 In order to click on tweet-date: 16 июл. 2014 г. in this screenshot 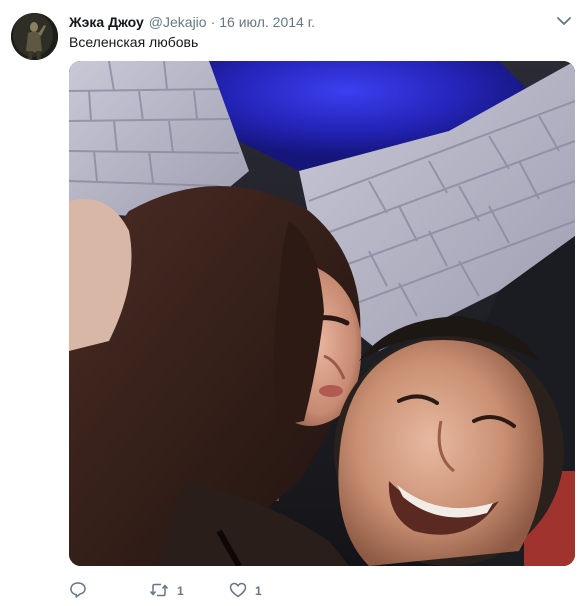, I will do `click(267, 22)`.